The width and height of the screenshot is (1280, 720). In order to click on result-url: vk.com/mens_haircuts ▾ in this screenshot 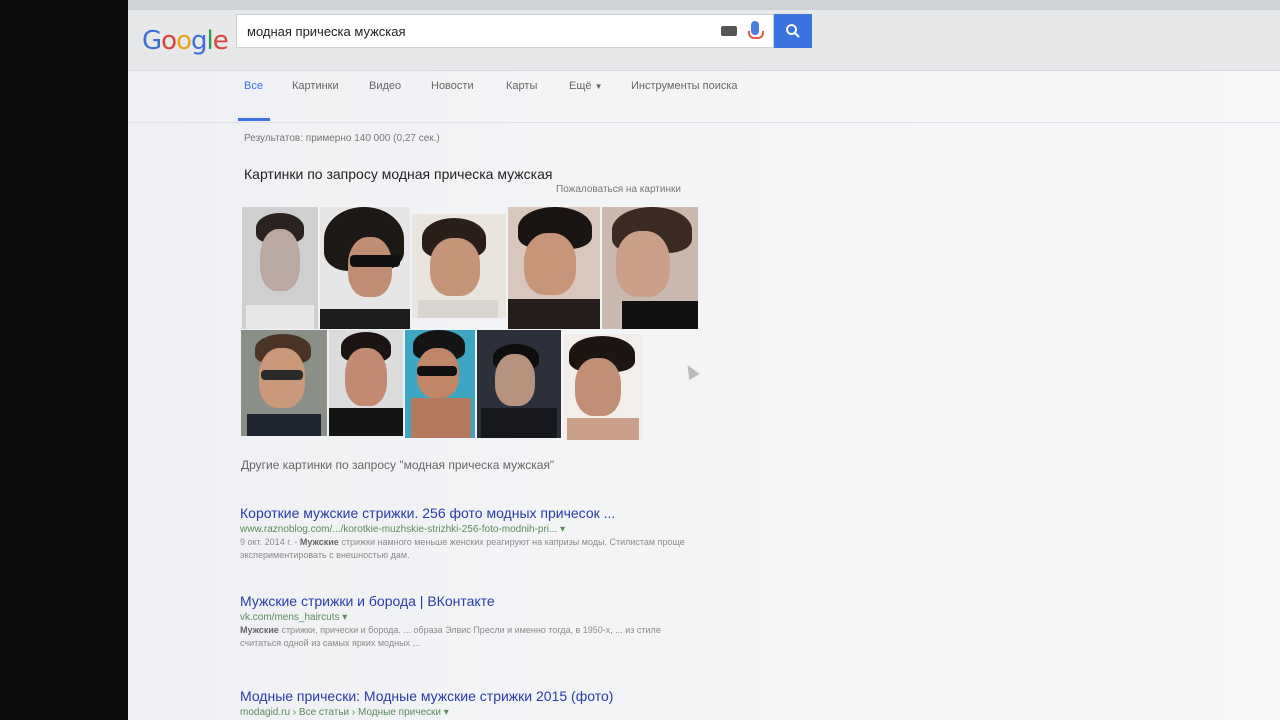, I will do `click(470, 617)`.